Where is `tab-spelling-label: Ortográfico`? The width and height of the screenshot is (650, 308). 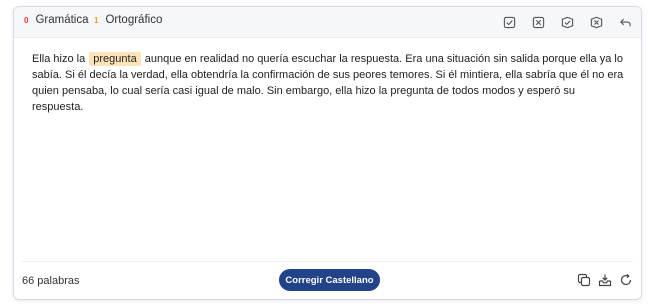 tab-spelling-label: Ortográfico is located at coordinates (134, 20).